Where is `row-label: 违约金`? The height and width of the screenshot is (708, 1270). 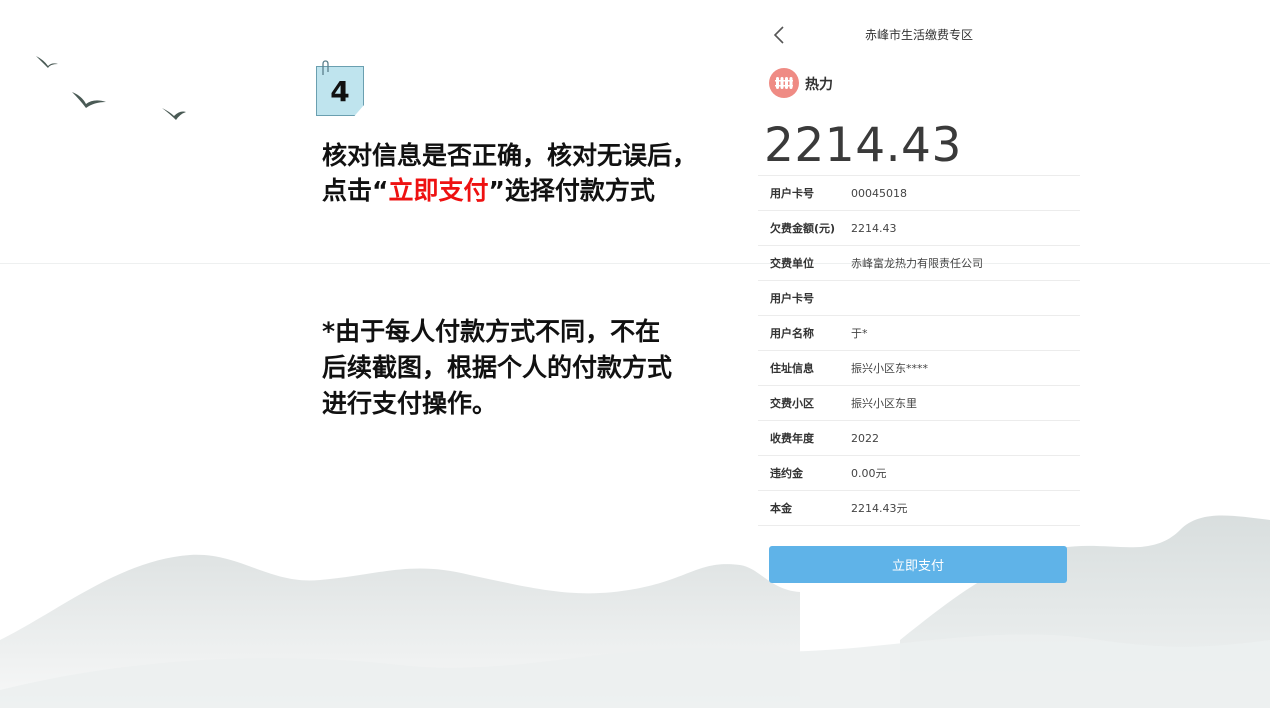
row-label: 违约金 is located at coordinates (786, 473).